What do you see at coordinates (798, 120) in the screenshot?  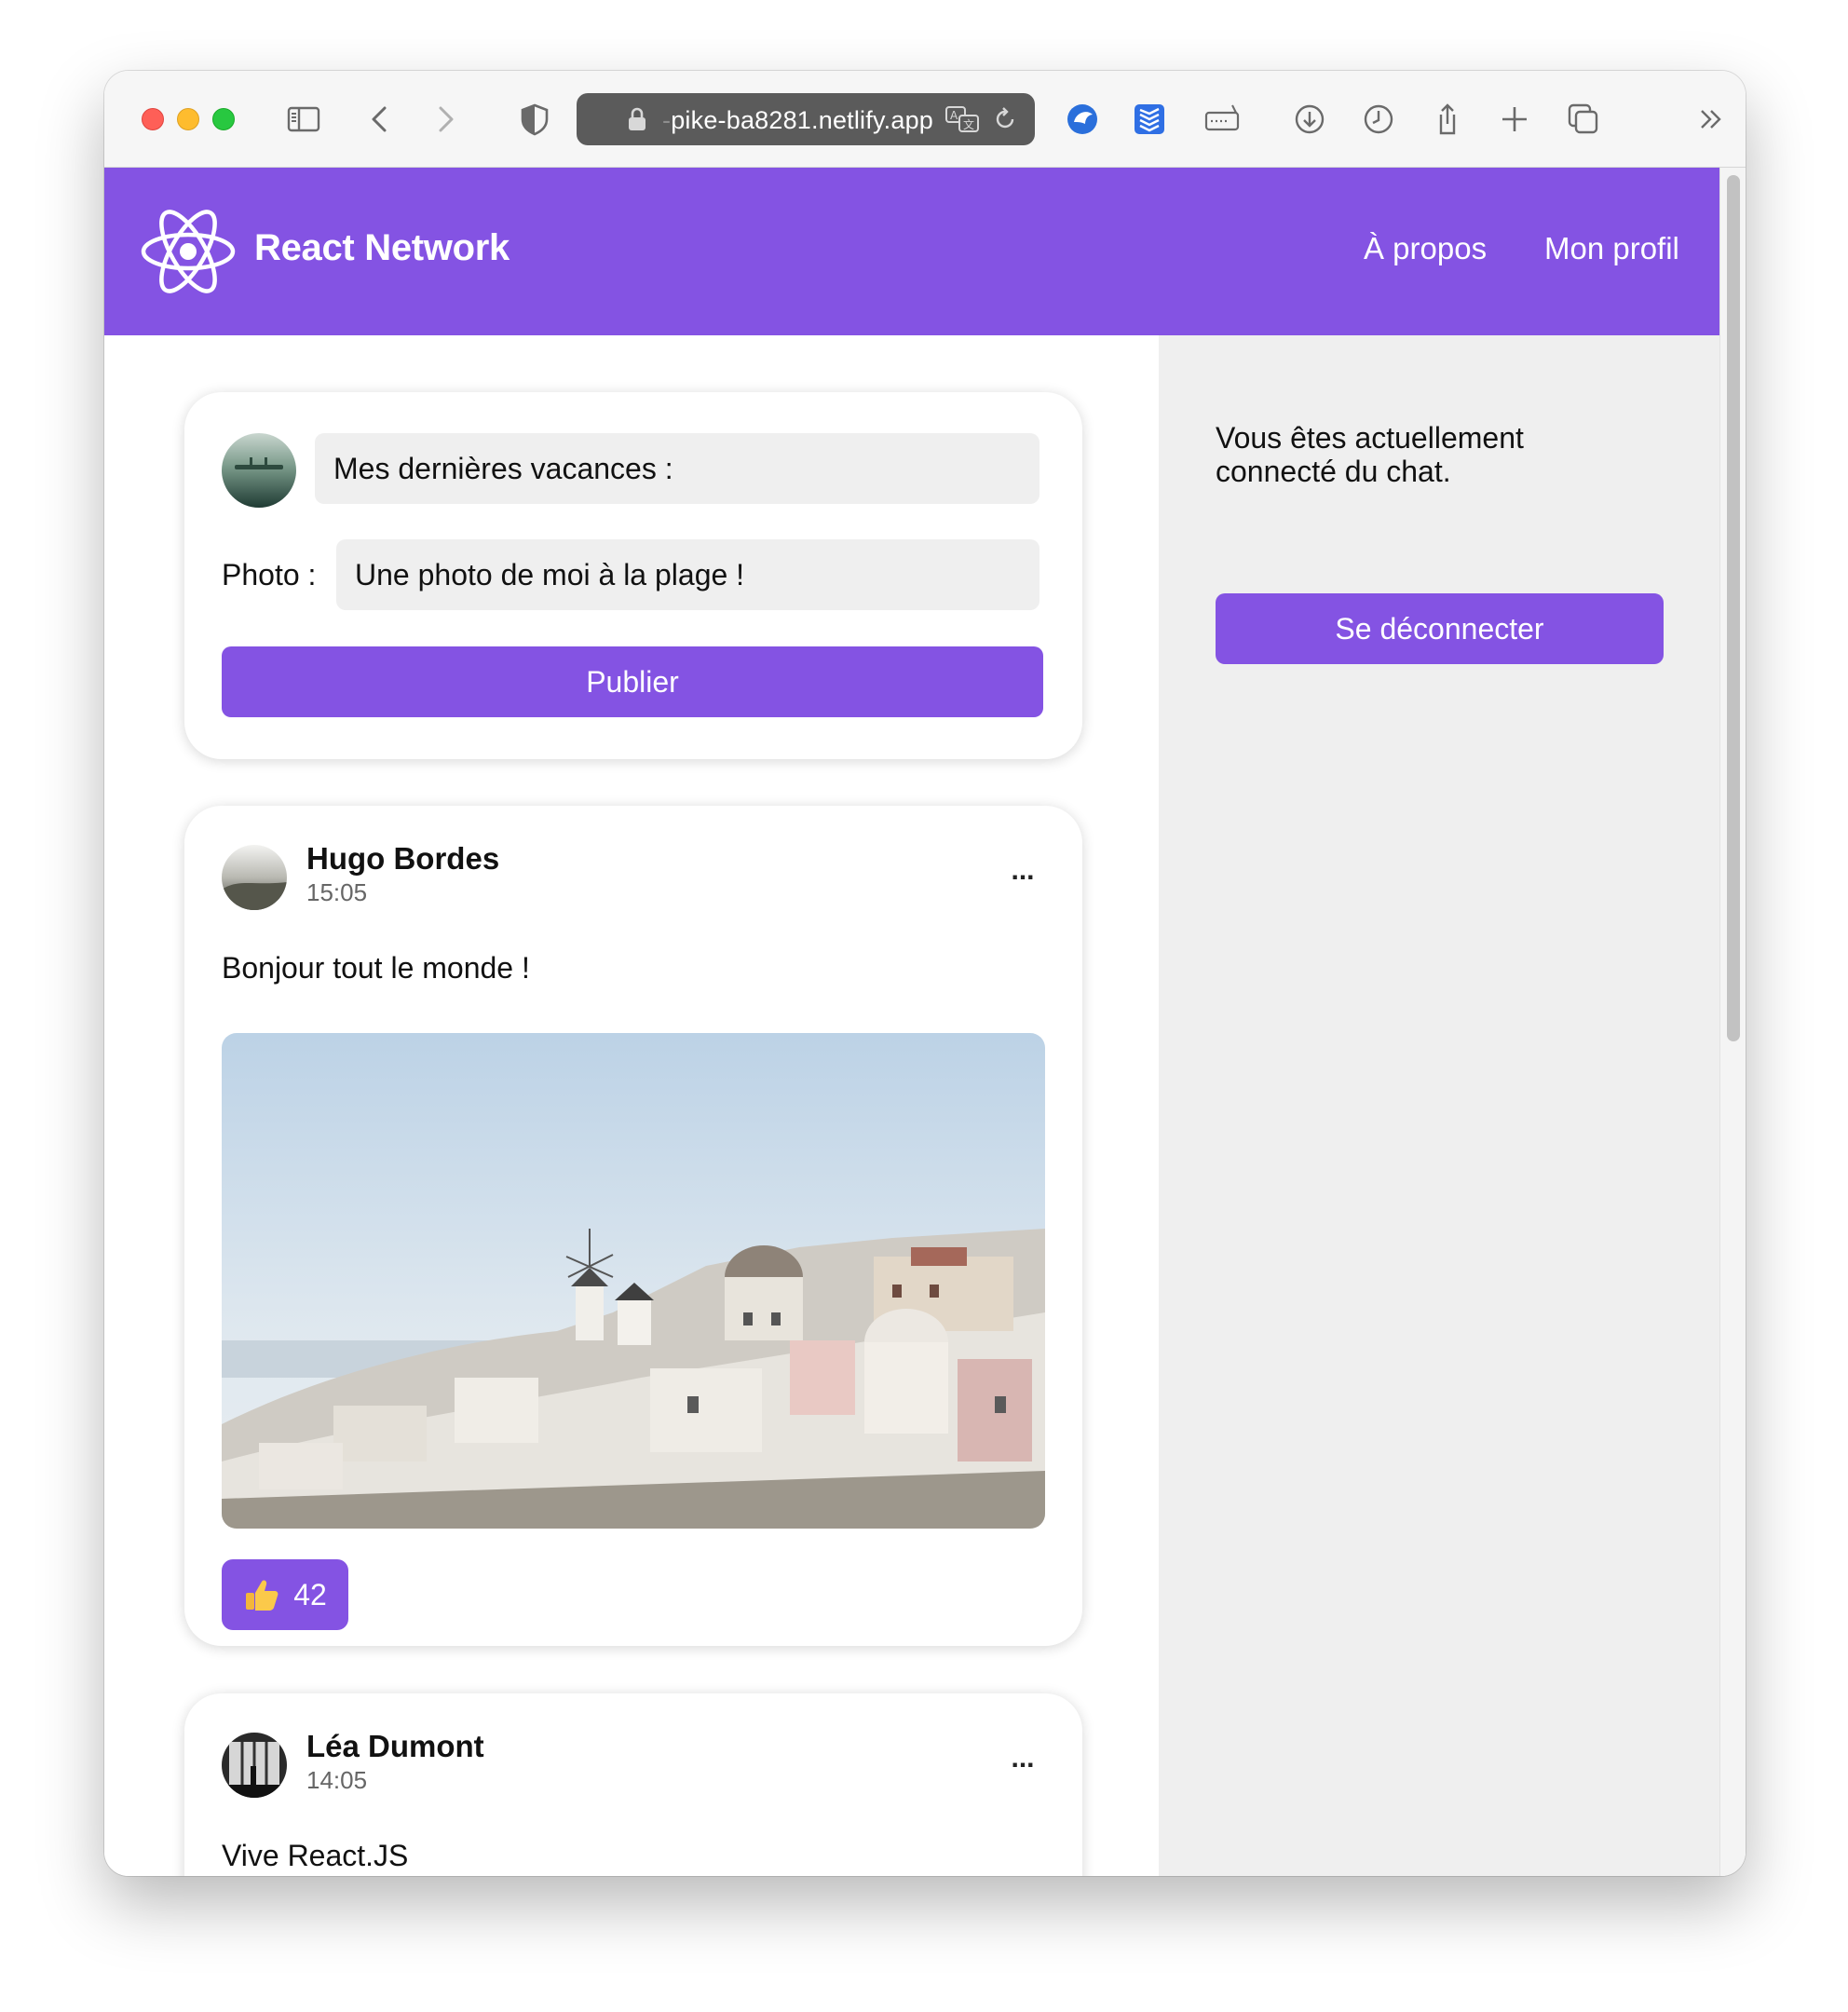 I see `url-text: -pike-ba8281.netlify.app` at bounding box center [798, 120].